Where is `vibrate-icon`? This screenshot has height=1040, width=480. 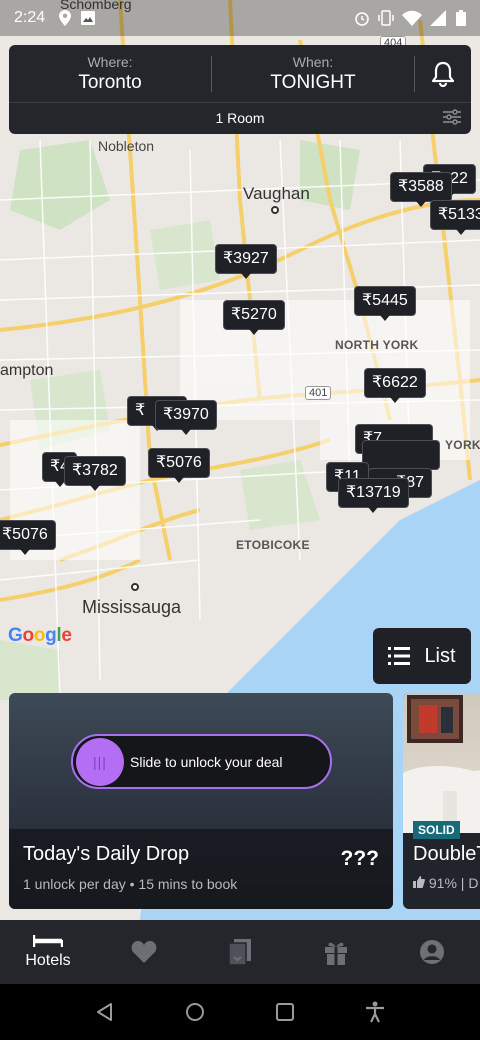 vibrate-icon is located at coordinates (386, 18).